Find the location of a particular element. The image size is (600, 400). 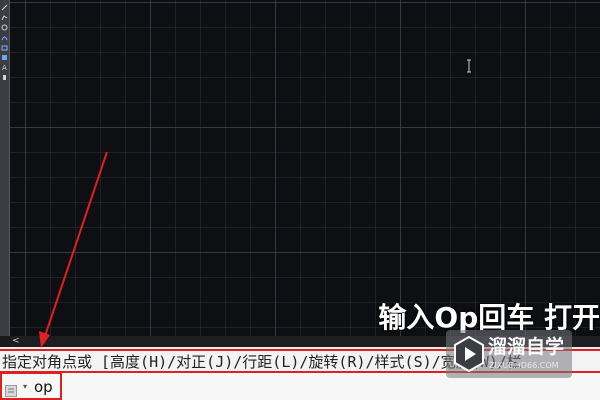

svg-text: A is located at coordinates (4, 67).